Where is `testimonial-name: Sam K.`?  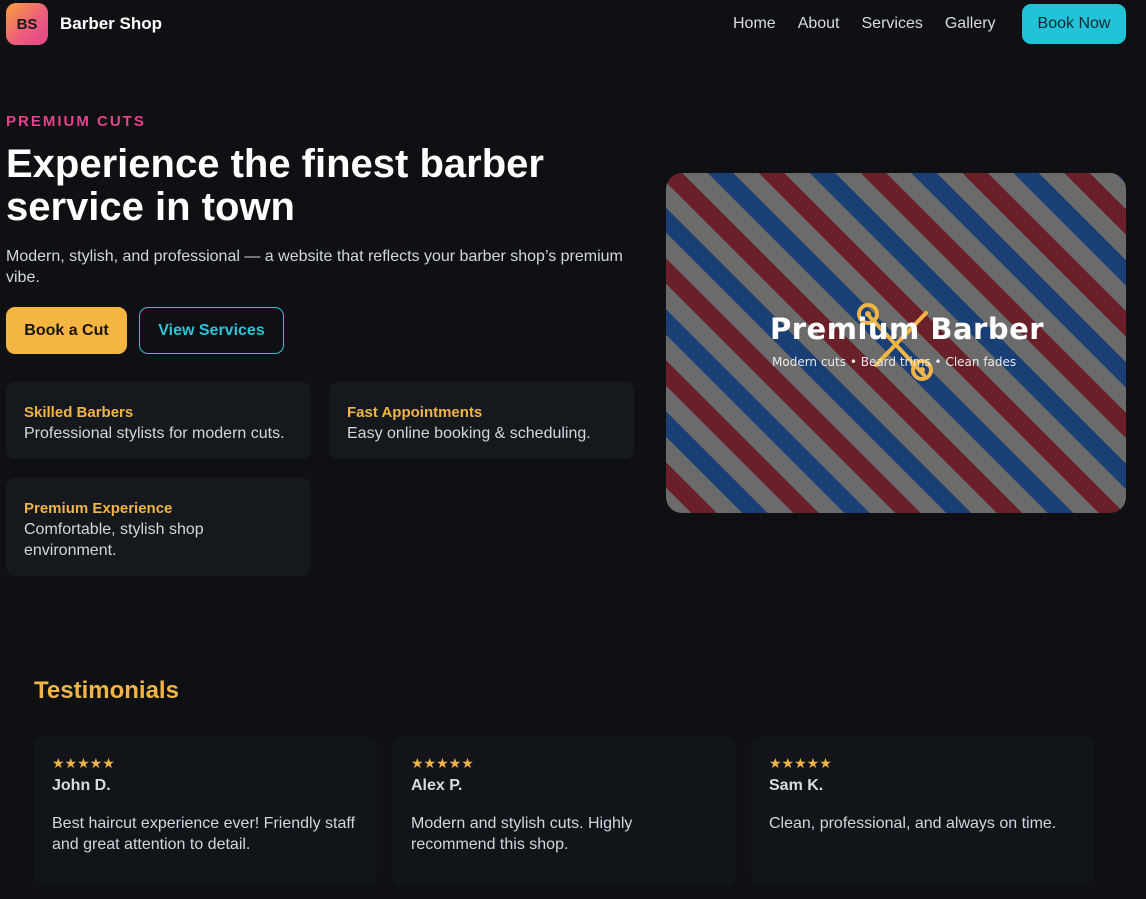 testimonial-name: Sam K. is located at coordinates (796, 785).